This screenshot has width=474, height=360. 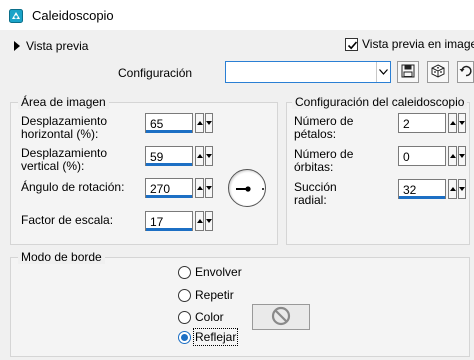 What do you see at coordinates (214, 295) in the screenshot?
I see `radio-repetir-label: Repetir` at bounding box center [214, 295].